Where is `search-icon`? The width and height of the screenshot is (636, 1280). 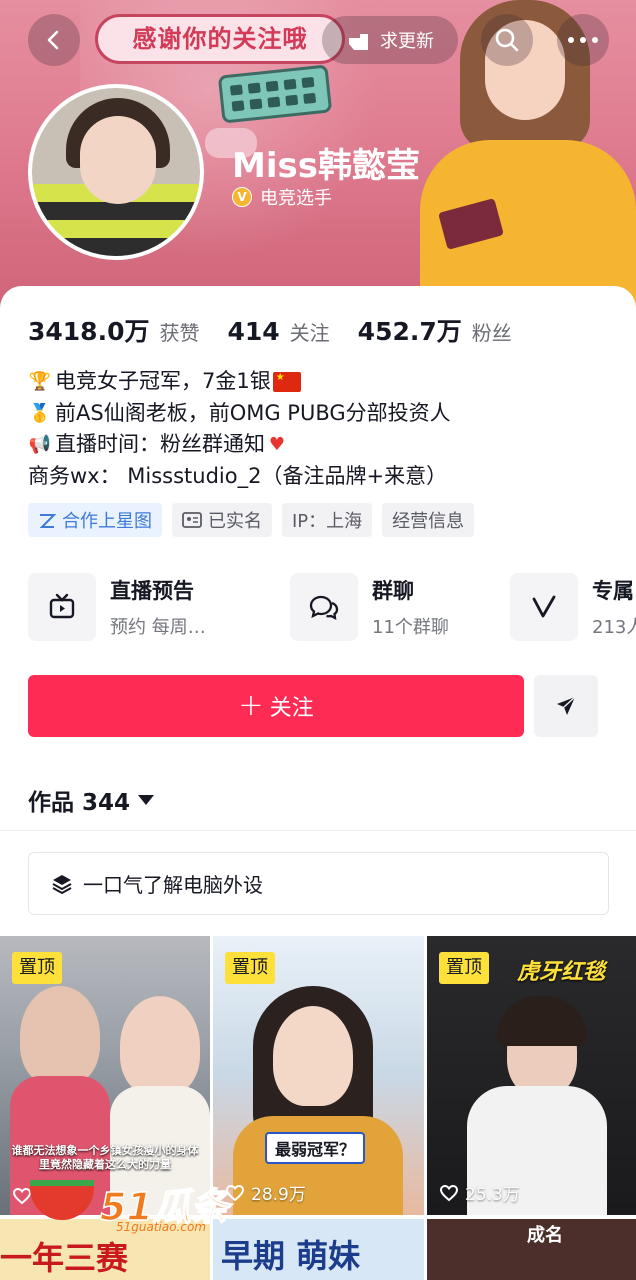 search-icon is located at coordinates (507, 40).